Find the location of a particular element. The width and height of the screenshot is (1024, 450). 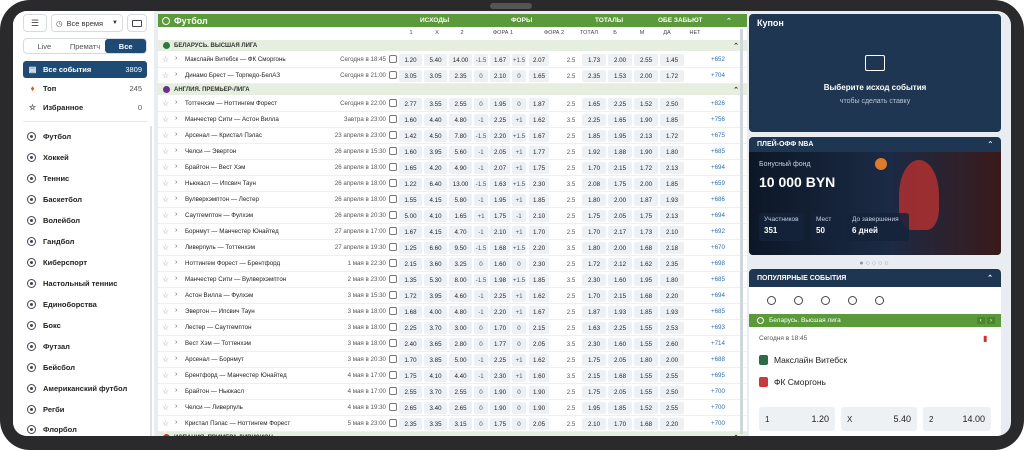

more-markets-link: +695 is located at coordinates (718, 375).